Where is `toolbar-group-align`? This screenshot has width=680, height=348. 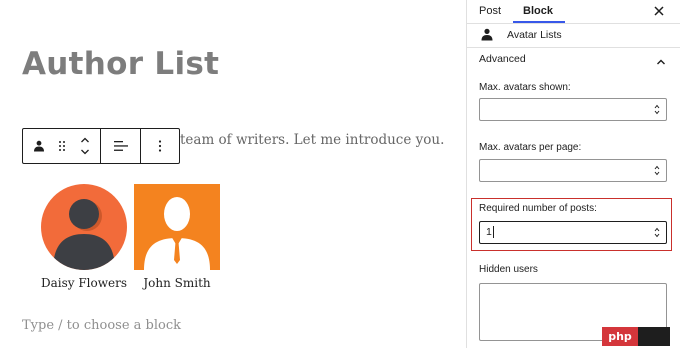 toolbar-group-align is located at coordinates (121, 146).